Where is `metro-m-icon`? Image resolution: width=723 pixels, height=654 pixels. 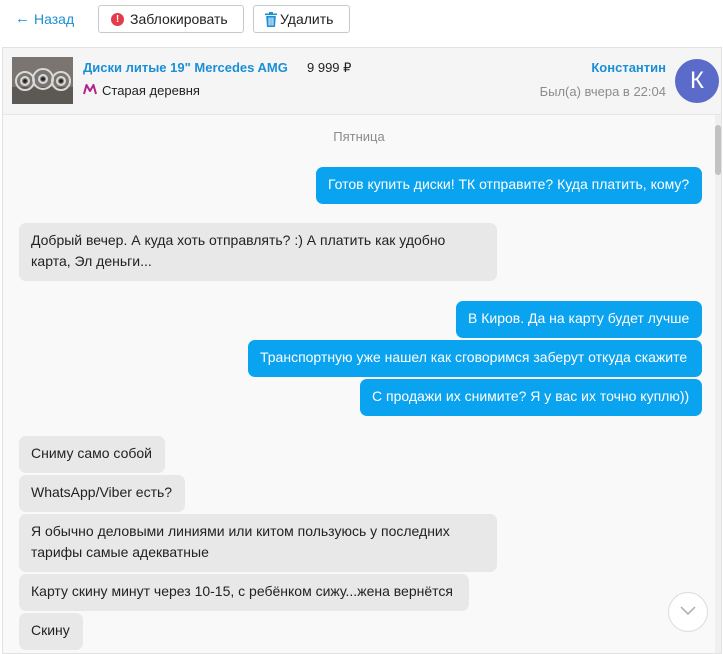 metro-m-icon is located at coordinates (90, 90).